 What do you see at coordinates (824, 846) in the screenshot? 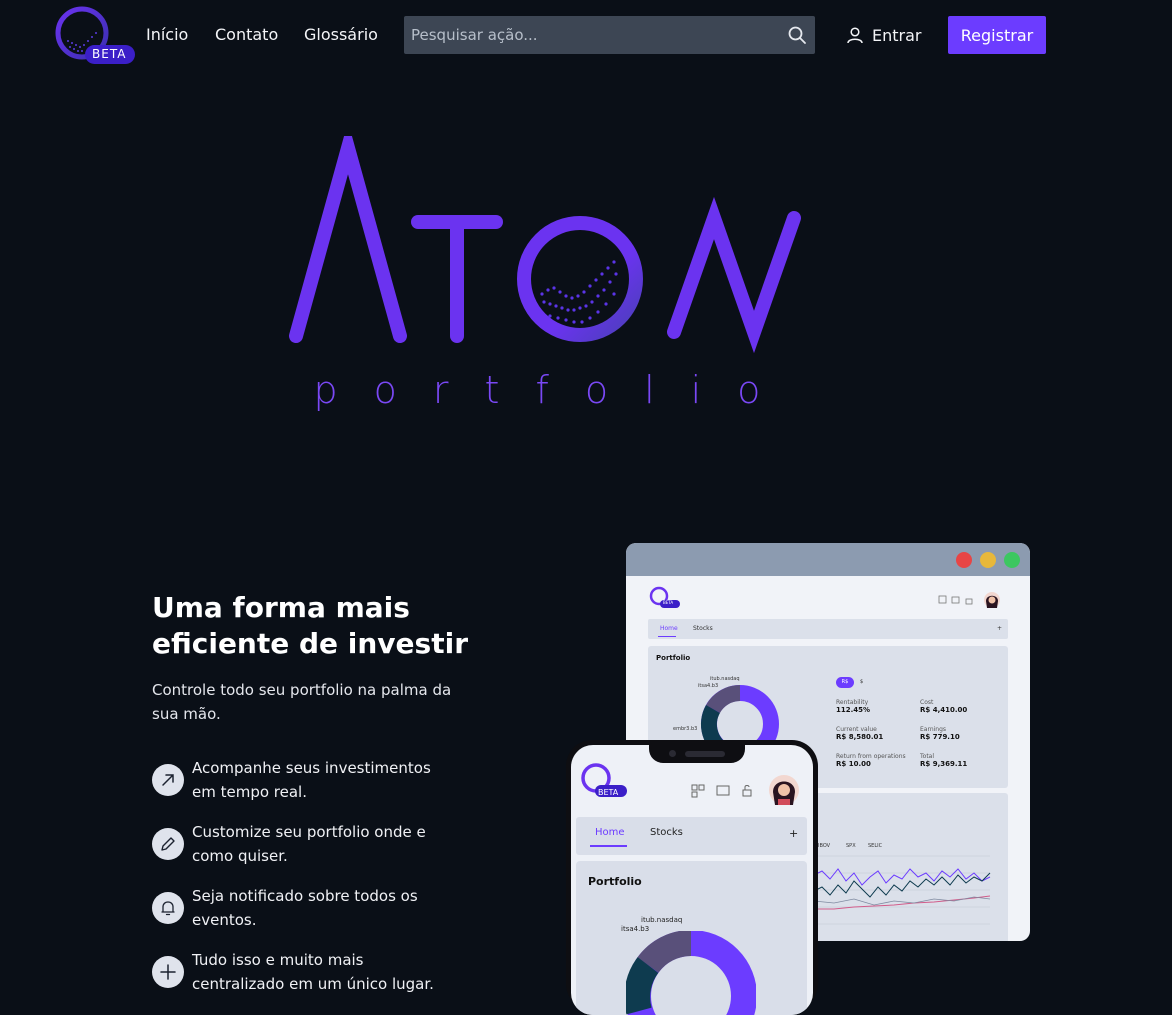
I see `legend-ibov: IBOV` at bounding box center [824, 846].